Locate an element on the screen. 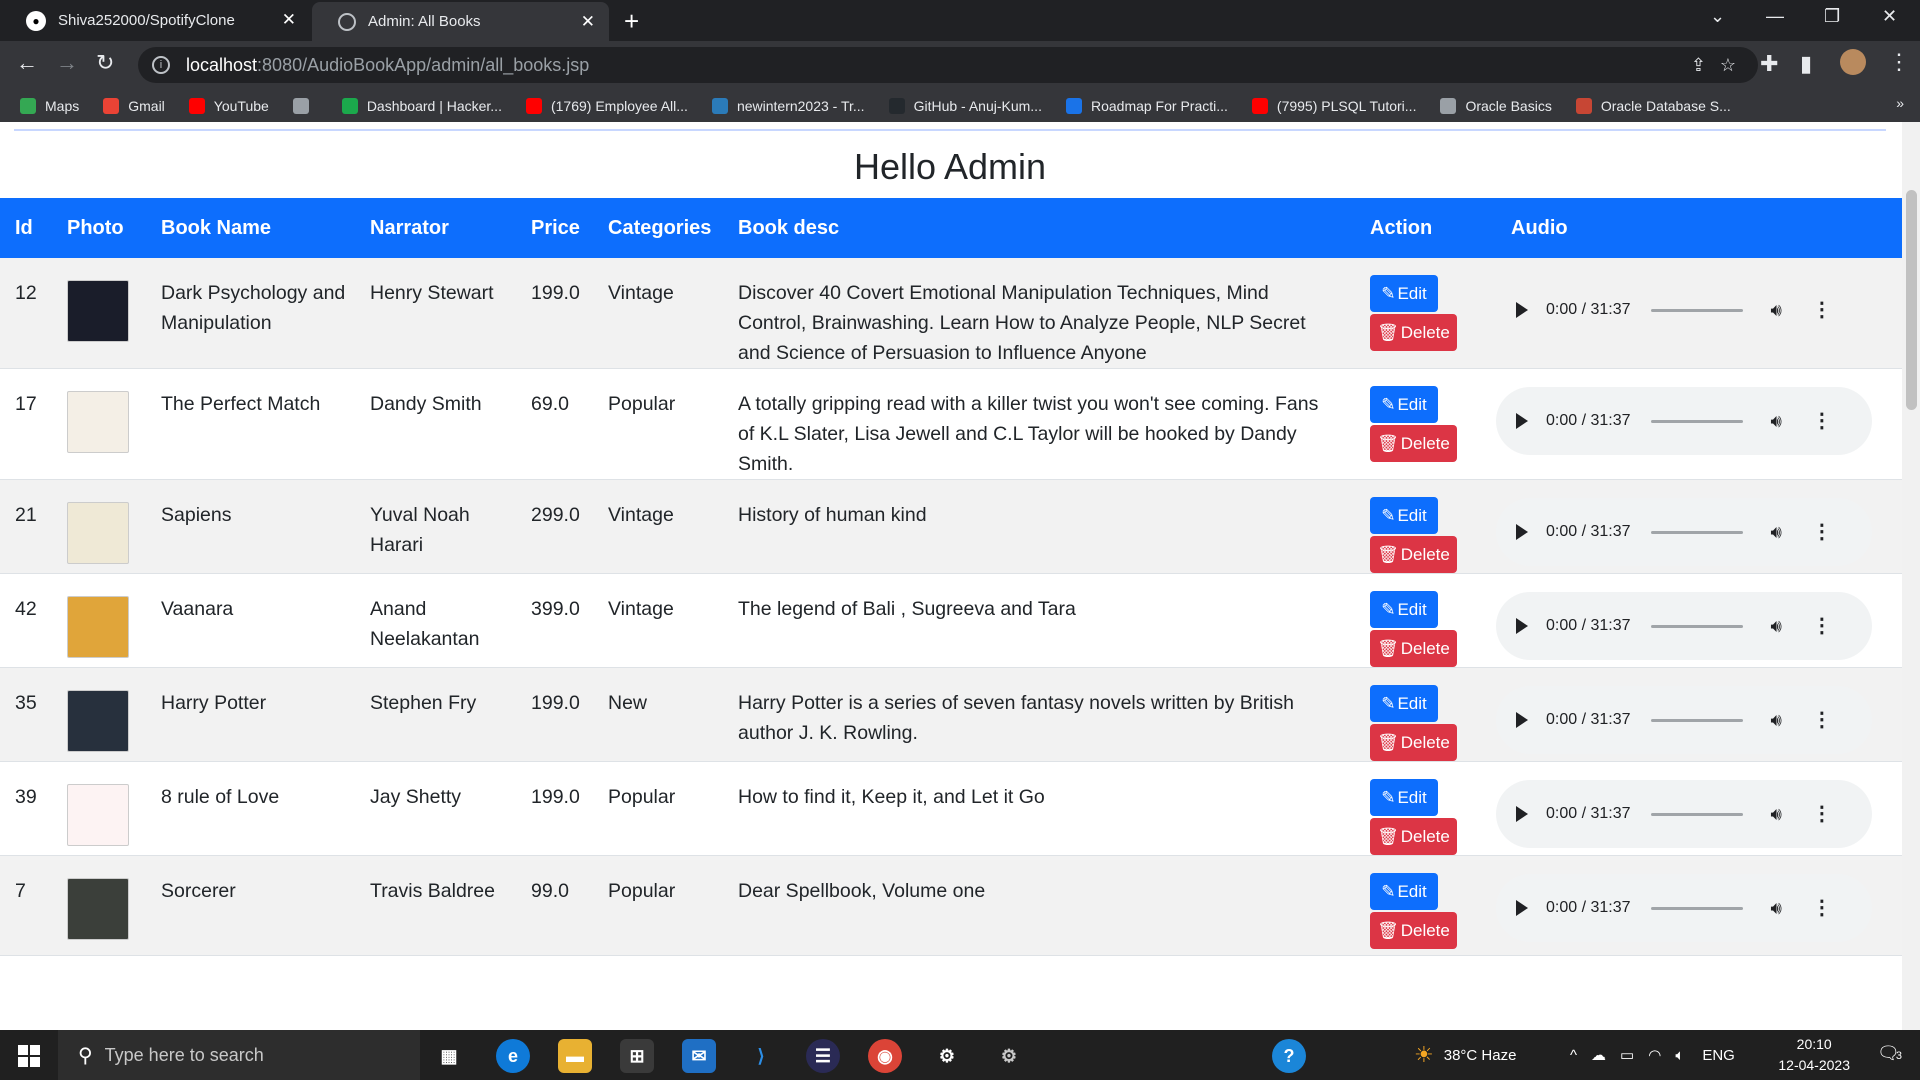  profile-avatar is located at coordinates (1853, 62).